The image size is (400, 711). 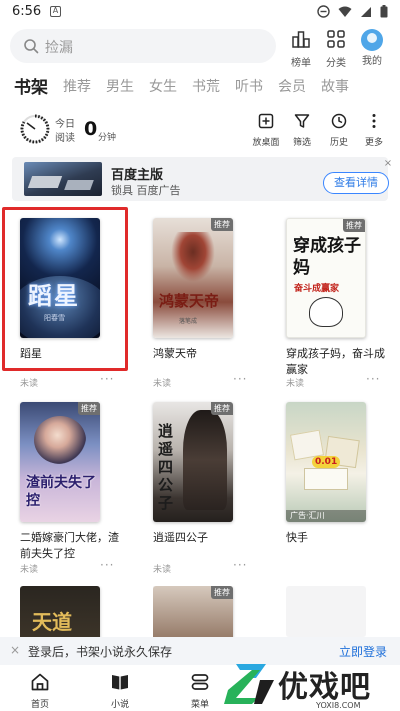 I want to click on ranking-button: 榜单, so click(x=301, y=49).